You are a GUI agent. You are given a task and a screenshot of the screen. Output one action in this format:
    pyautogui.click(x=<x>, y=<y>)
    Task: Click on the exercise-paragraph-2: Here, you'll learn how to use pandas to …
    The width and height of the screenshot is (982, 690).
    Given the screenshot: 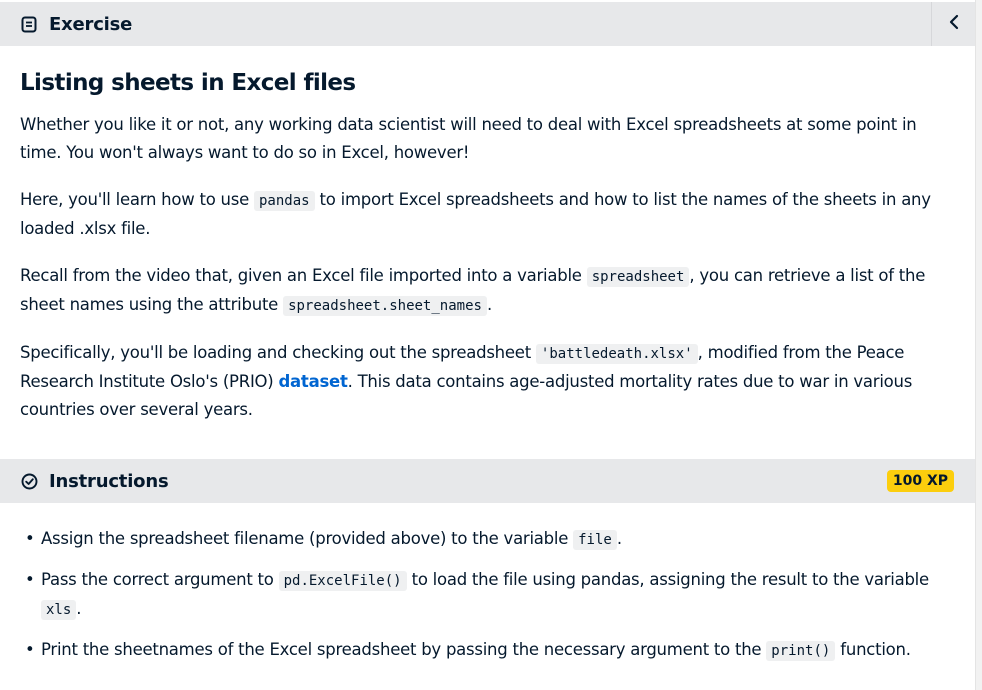 What is the action you would take?
    pyautogui.click(x=475, y=214)
    